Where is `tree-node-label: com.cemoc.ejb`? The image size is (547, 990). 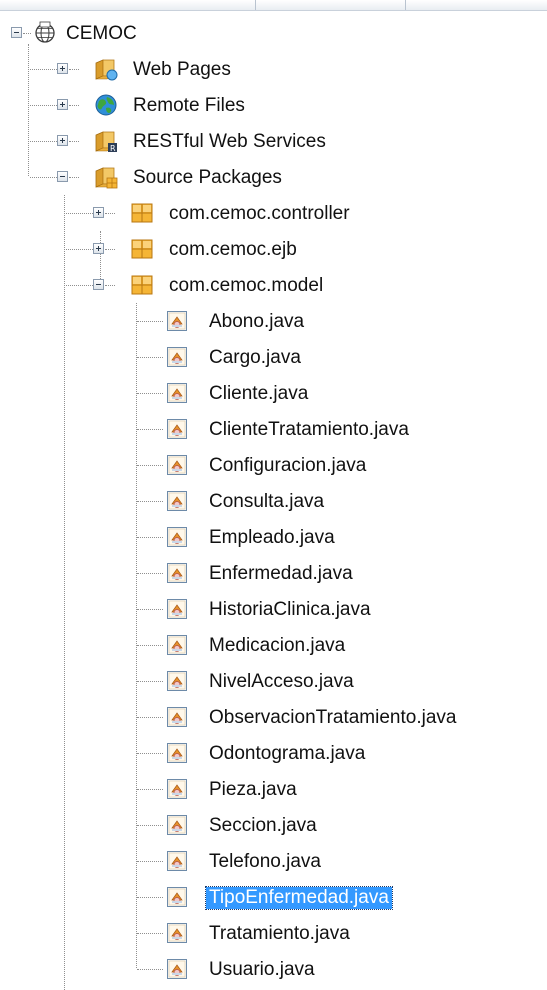
tree-node-label: com.cemoc.ejb is located at coordinates (233, 249).